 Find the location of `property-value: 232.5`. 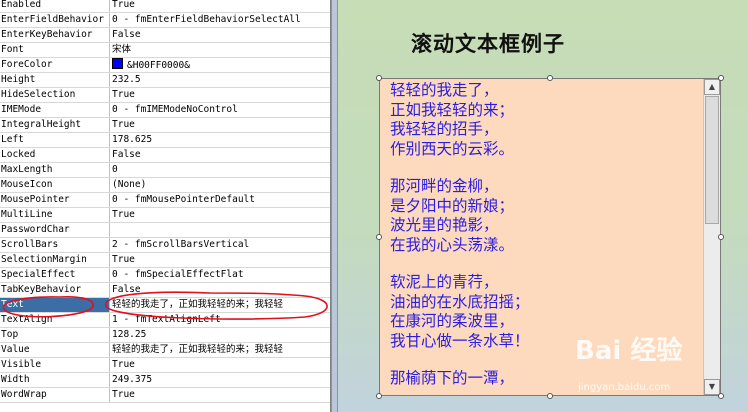

property-value: 232.5 is located at coordinates (221, 80).